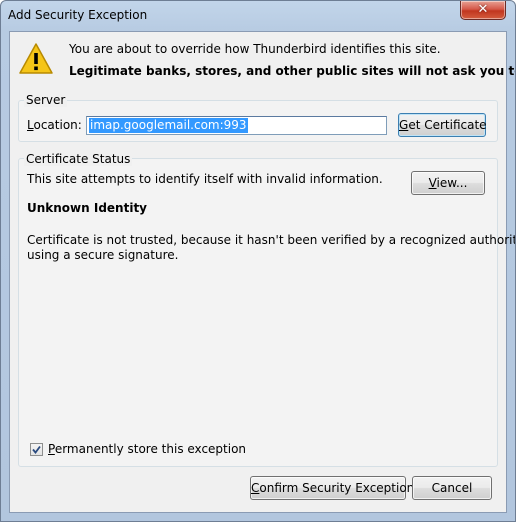 This screenshot has width=516, height=522. I want to click on close-icon: ✕, so click(483, 9).